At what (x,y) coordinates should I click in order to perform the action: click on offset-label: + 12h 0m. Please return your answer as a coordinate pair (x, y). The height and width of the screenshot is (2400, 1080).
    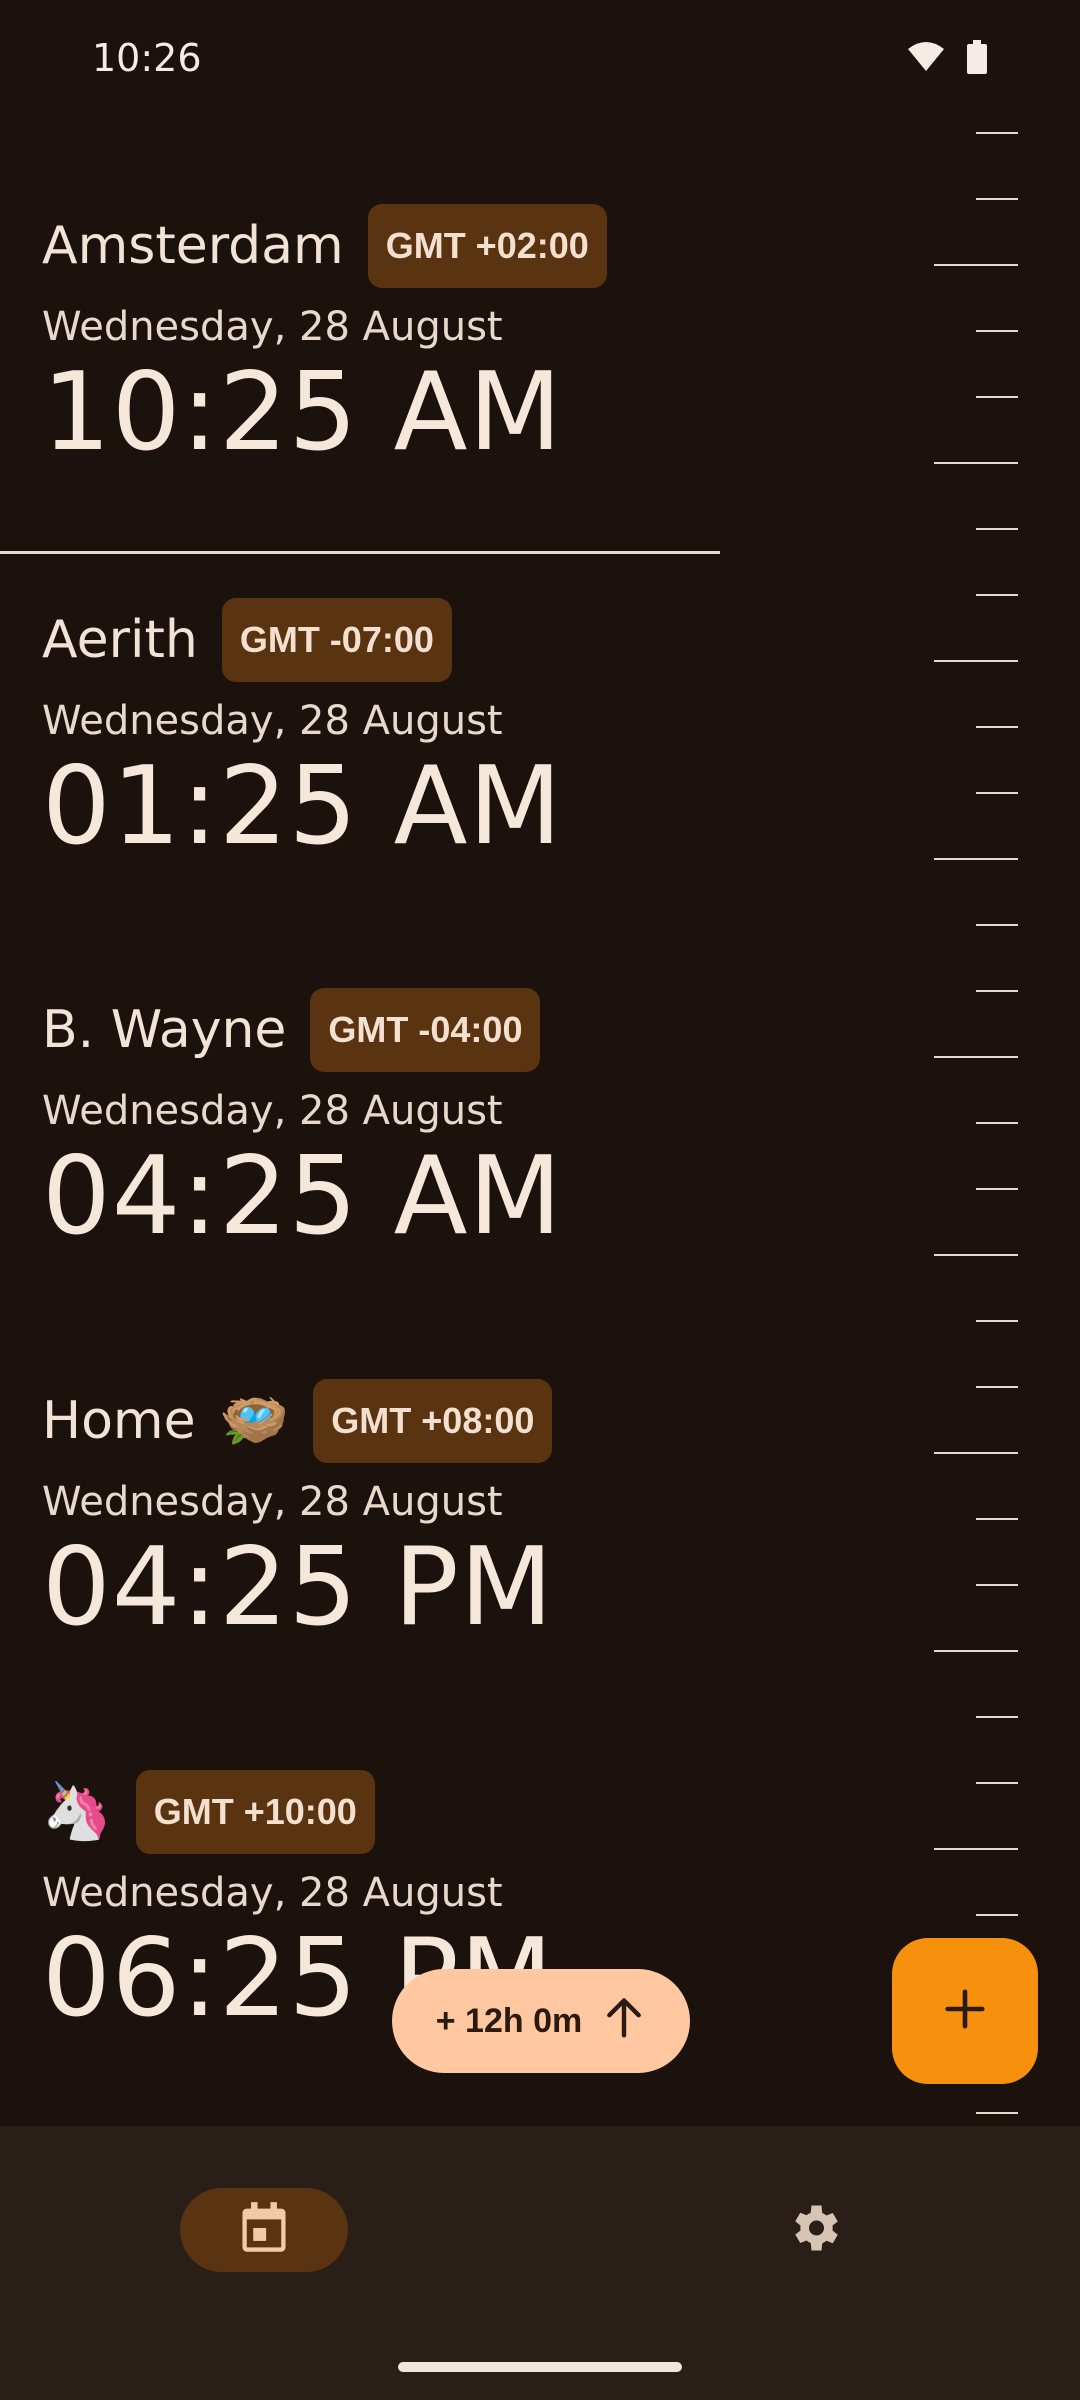
    Looking at the image, I should click on (509, 2020).